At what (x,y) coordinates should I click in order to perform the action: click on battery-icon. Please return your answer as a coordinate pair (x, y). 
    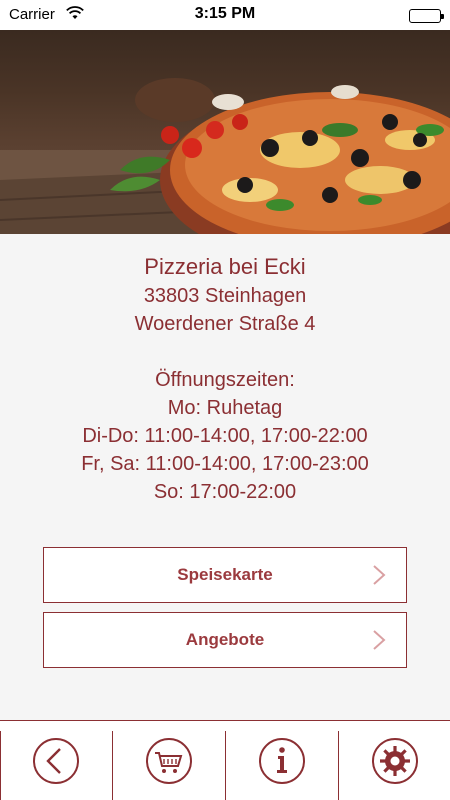
    Looking at the image, I should click on (426, 16).